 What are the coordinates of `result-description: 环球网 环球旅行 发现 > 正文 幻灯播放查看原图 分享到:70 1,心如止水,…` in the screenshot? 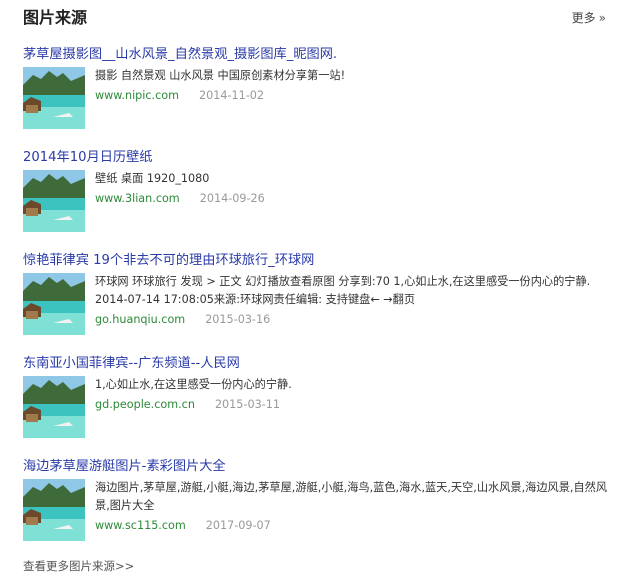 It's located at (343, 290).